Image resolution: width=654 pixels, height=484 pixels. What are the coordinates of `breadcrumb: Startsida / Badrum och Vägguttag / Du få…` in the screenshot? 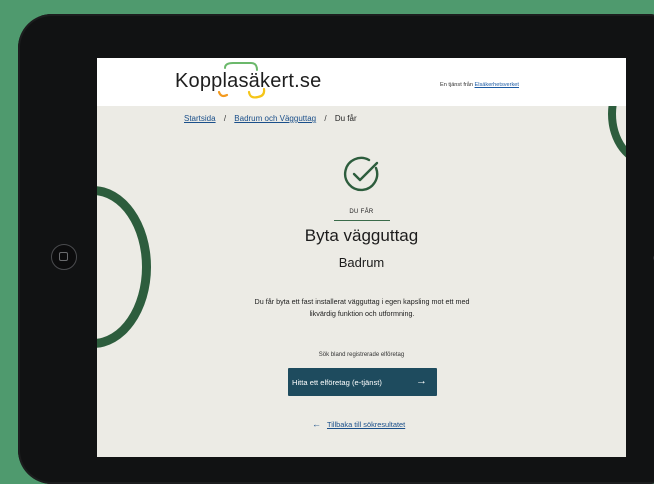 It's located at (270, 118).